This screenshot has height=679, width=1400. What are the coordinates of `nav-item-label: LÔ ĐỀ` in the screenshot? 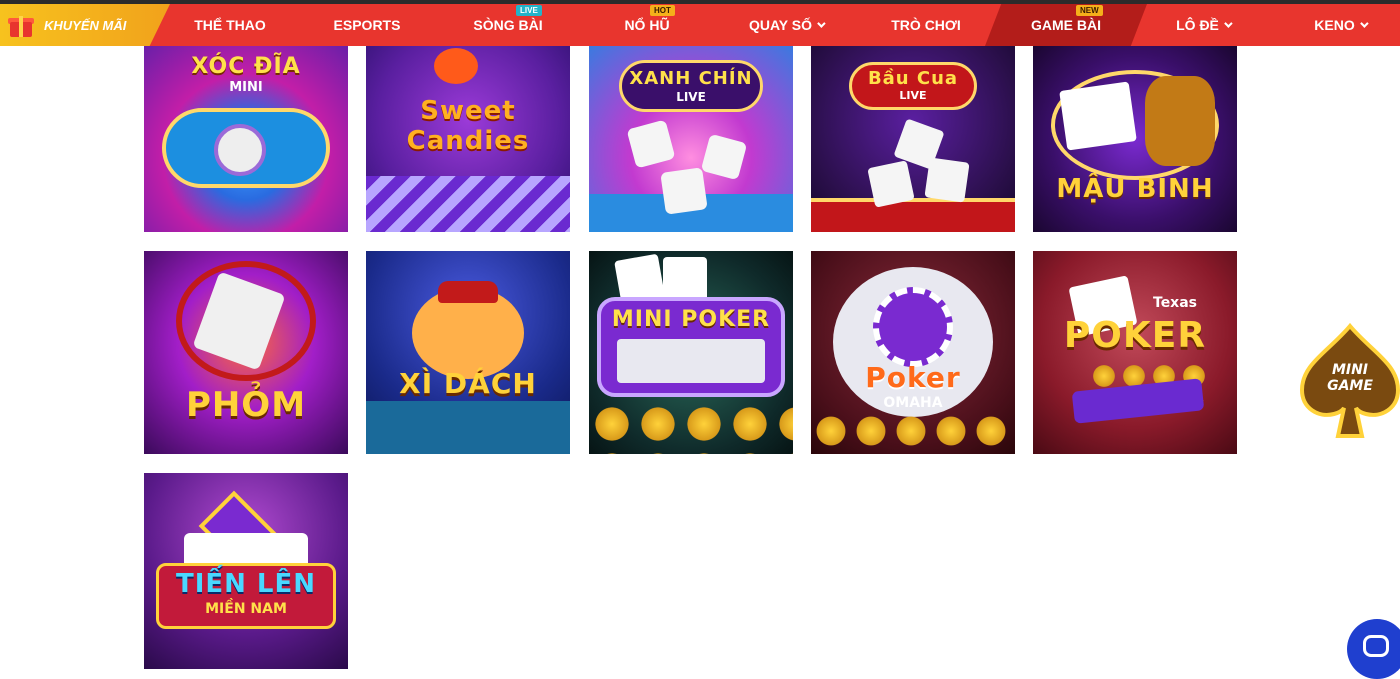 It's located at (1197, 25).